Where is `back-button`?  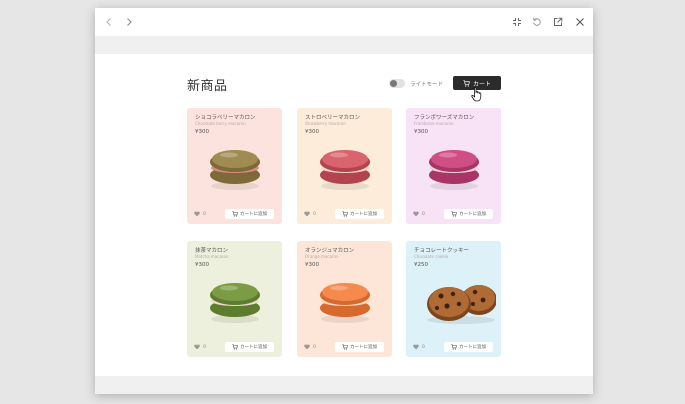 back-button is located at coordinates (109, 22).